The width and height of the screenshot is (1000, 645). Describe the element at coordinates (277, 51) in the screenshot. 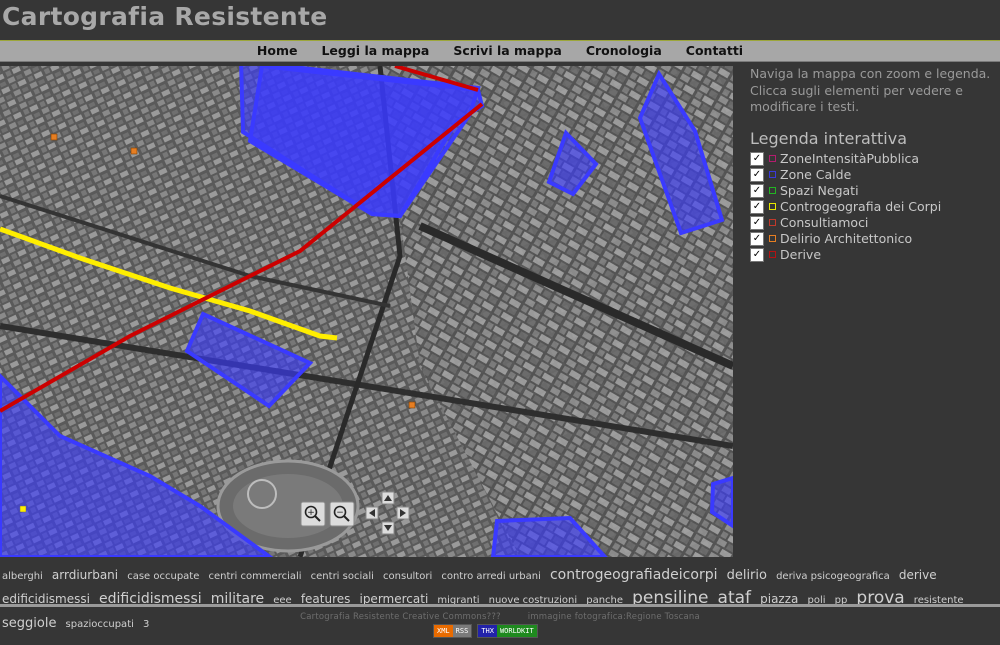

I see `nav-home: Home` at that location.